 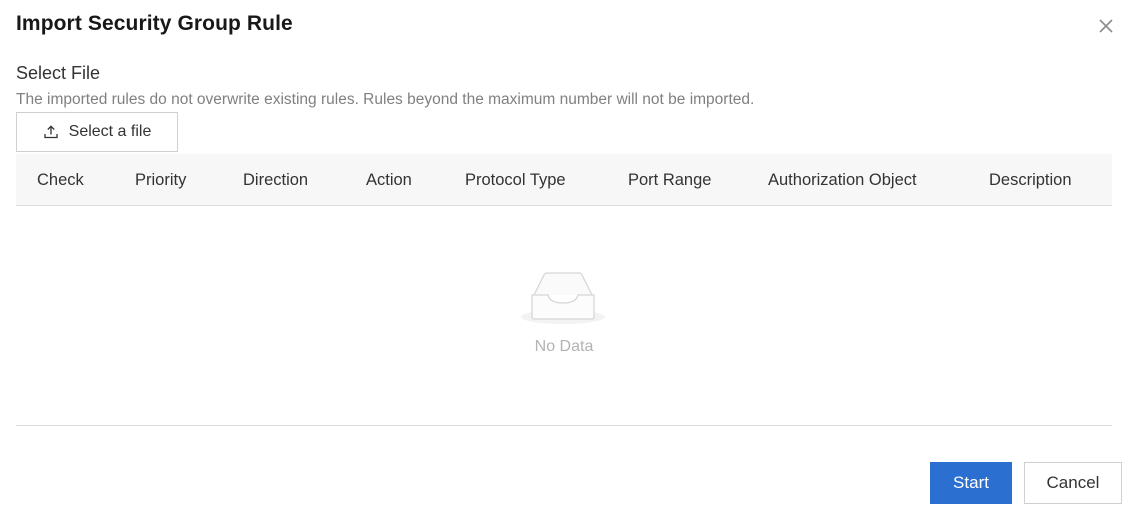 I want to click on dialog-title: Import Security Group Rule, so click(x=154, y=23).